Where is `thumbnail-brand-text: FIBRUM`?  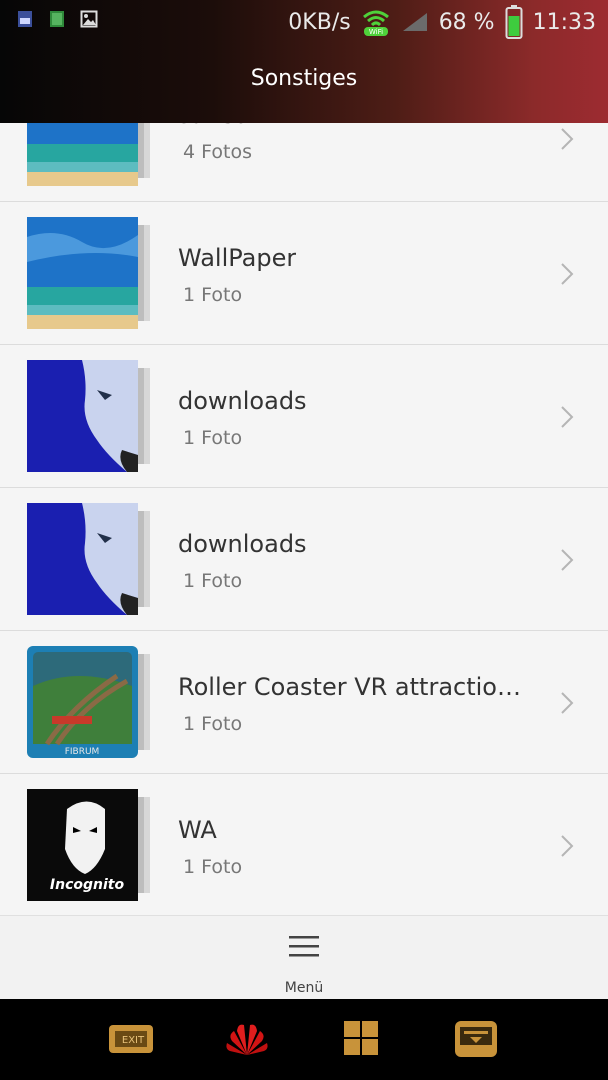 thumbnail-brand-text: FIBRUM is located at coordinates (82, 752).